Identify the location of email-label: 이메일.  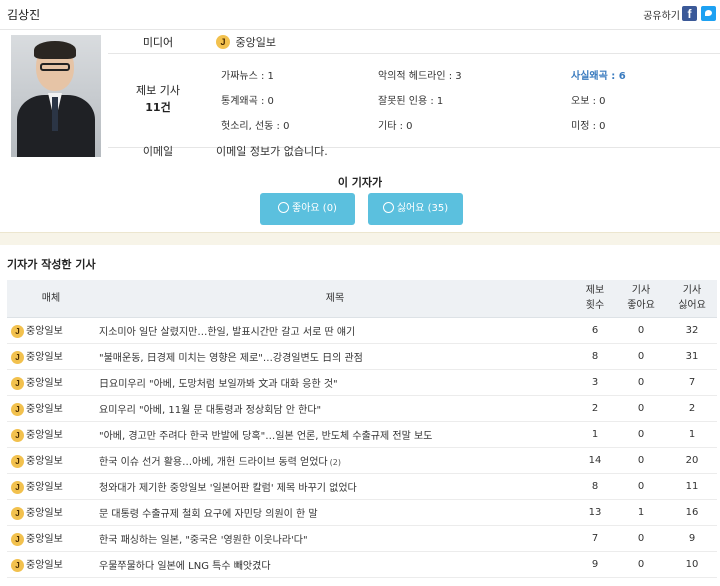
(158, 151).